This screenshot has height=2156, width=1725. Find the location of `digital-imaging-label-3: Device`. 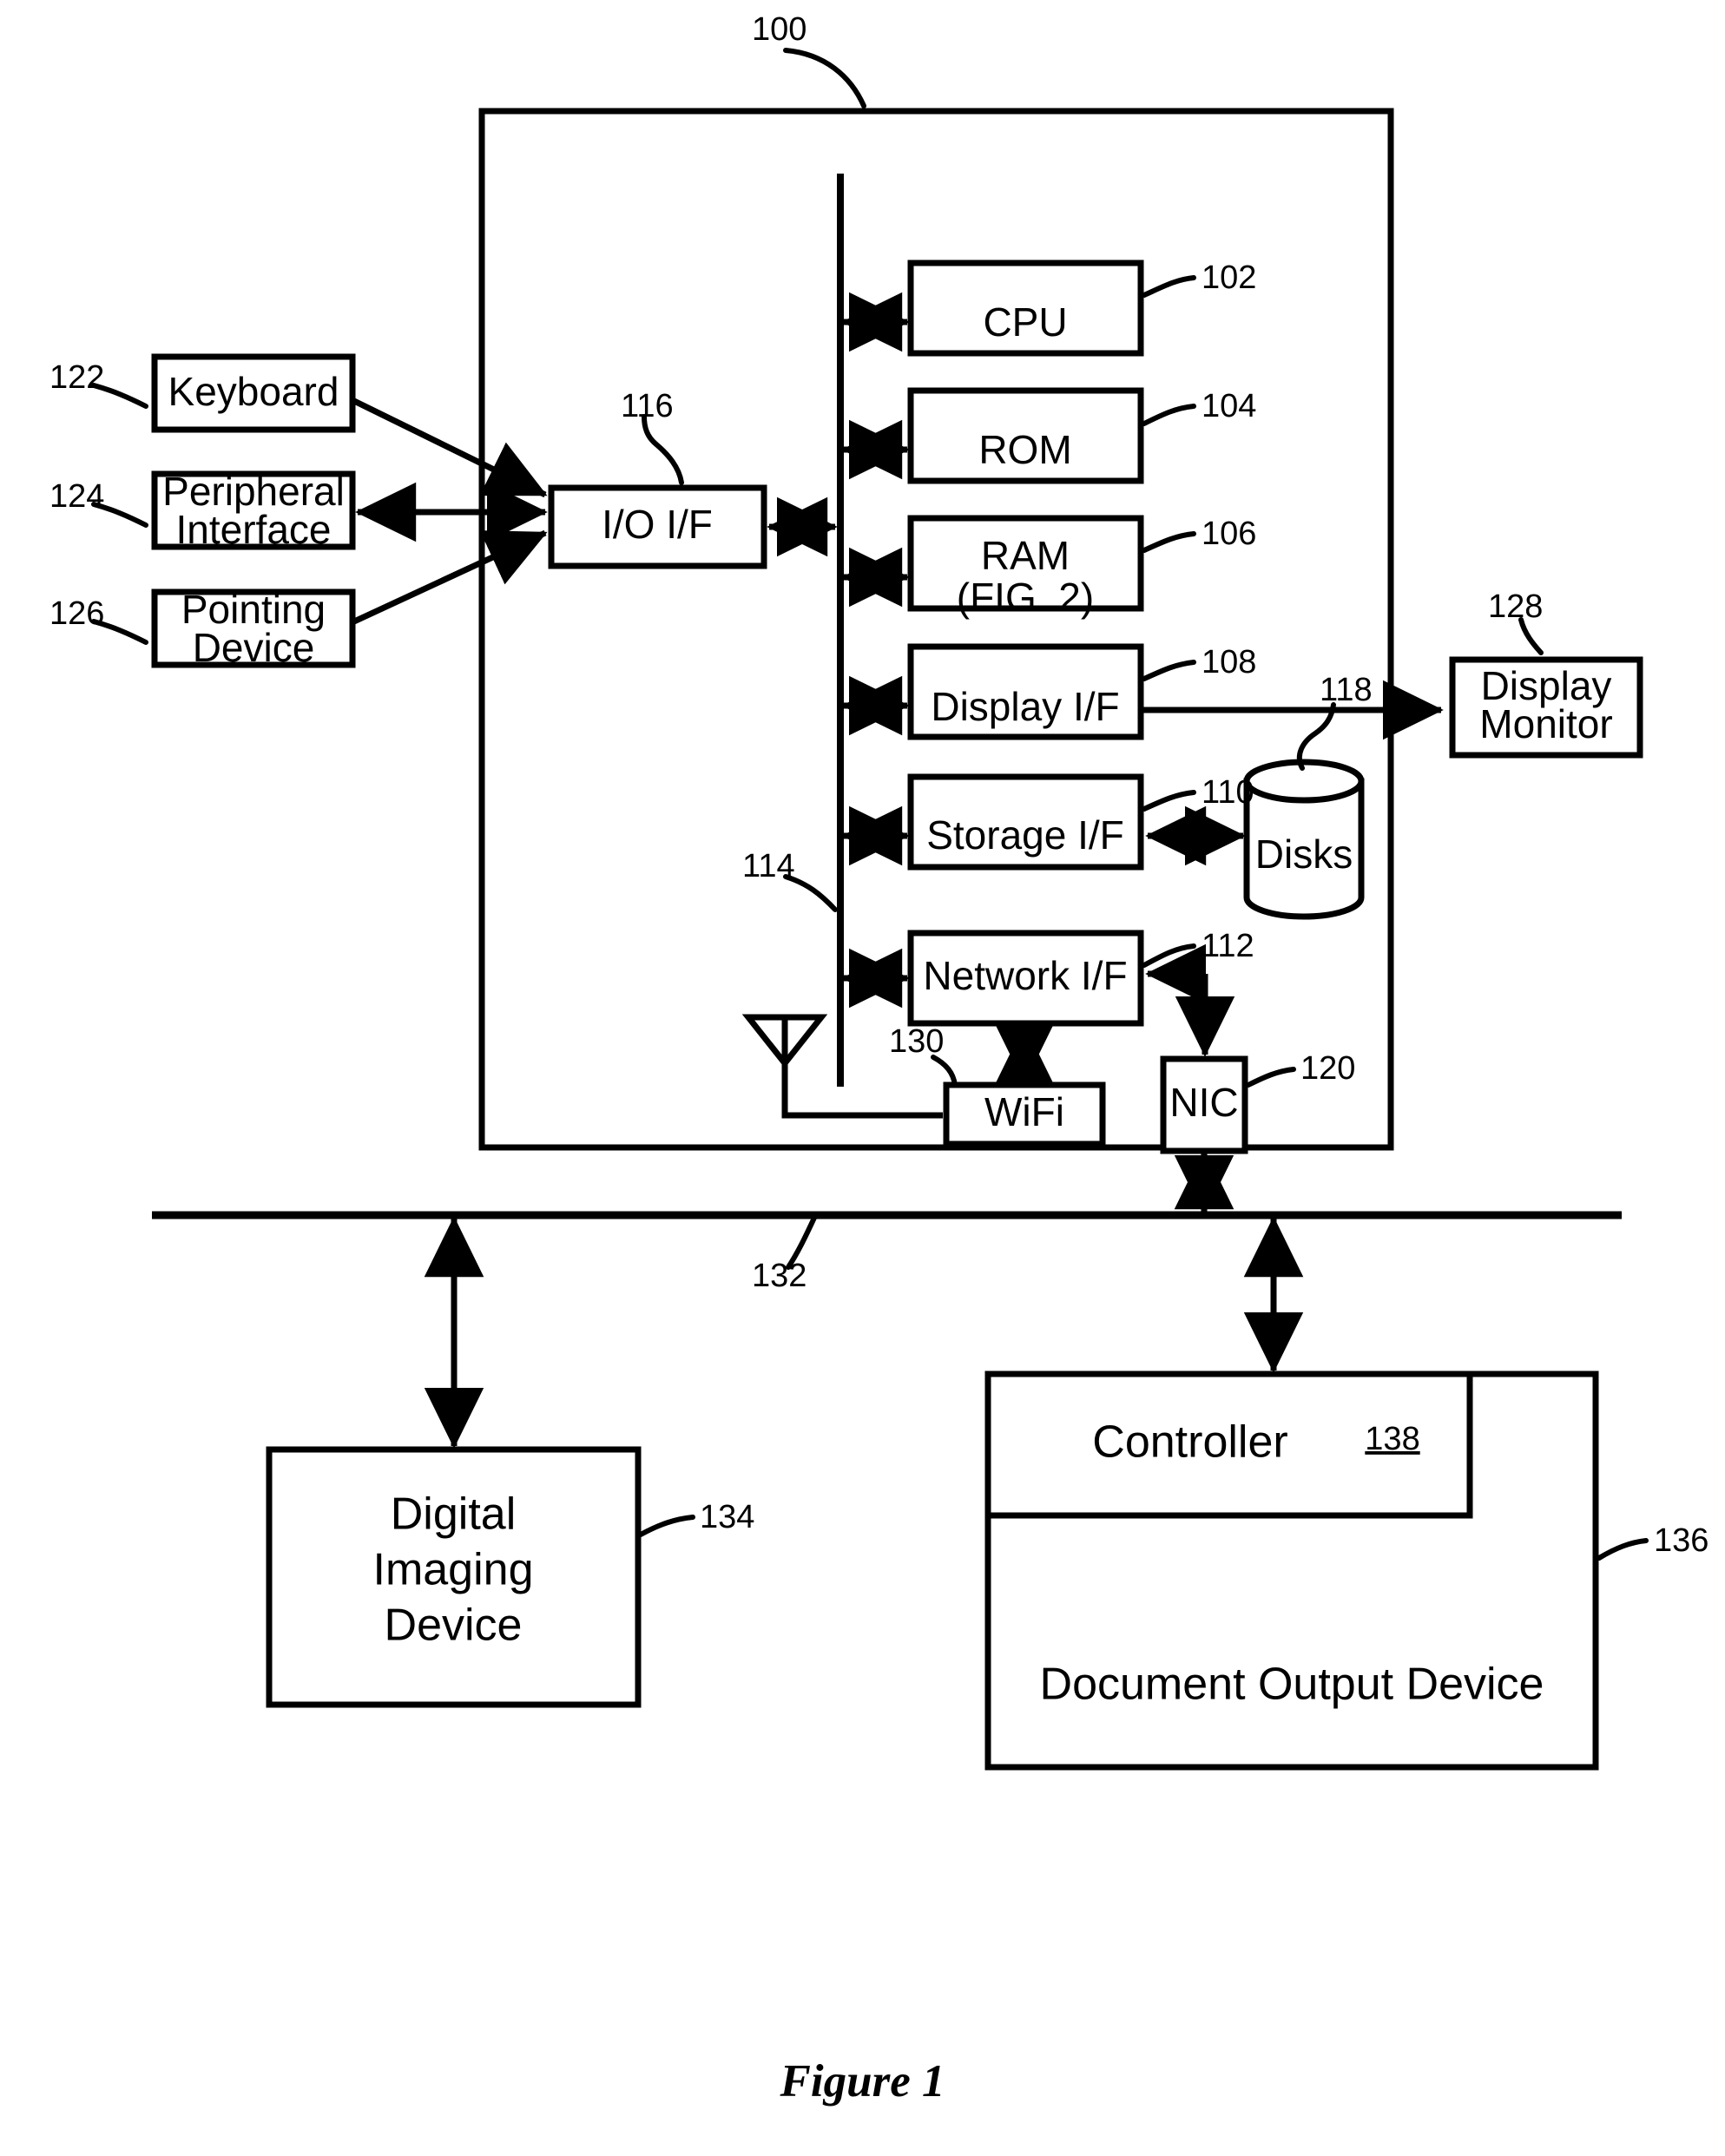

digital-imaging-label-3: Device is located at coordinates (454, 1626).